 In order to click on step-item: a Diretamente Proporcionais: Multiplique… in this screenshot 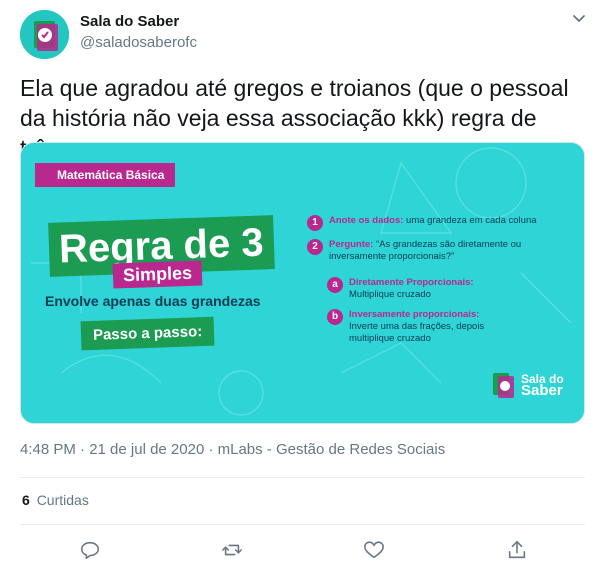, I will do `click(400, 289)`.